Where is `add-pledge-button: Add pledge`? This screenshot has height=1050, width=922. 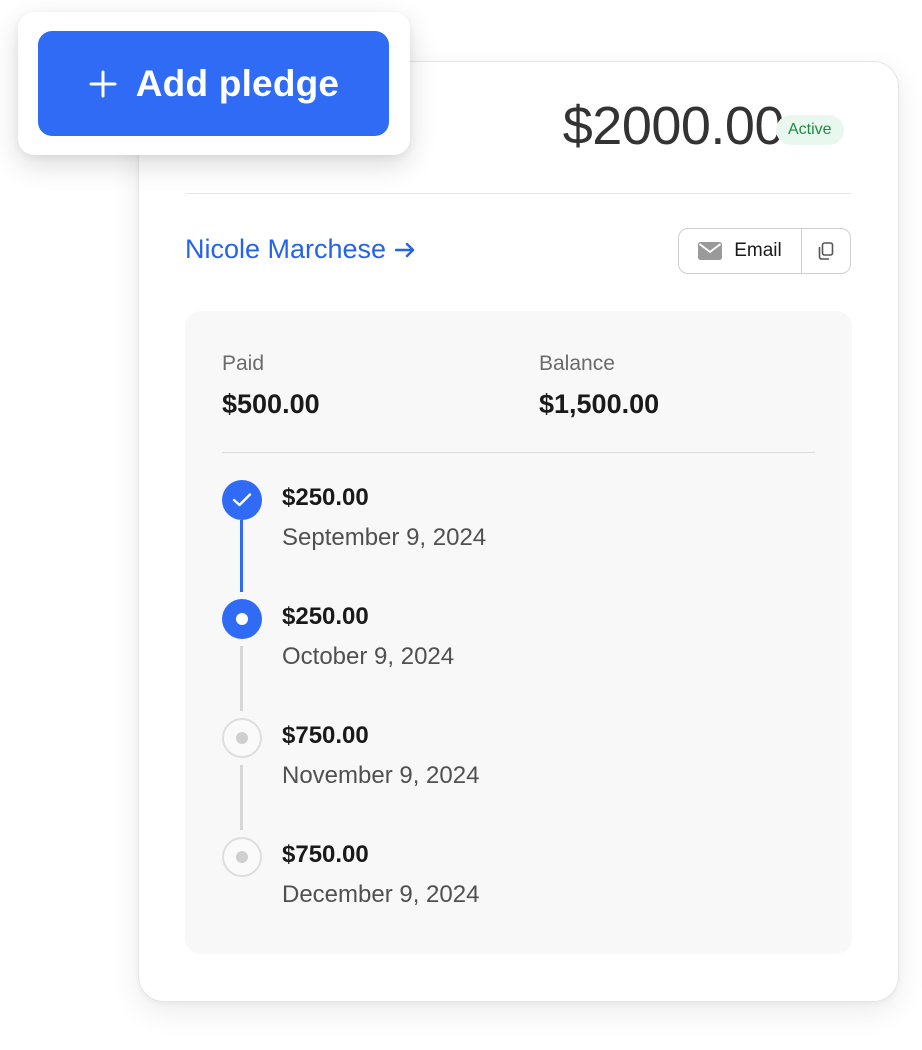
add-pledge-button: Add pledge is located at coordinates (213, 83).